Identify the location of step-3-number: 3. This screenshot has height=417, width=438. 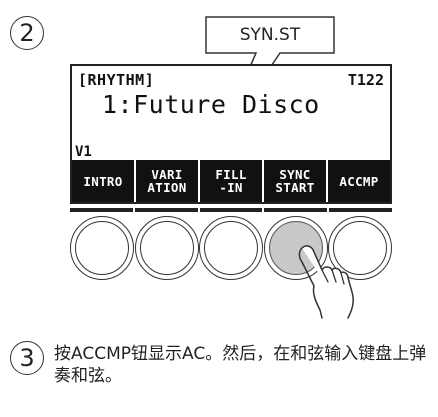
(27, 358).